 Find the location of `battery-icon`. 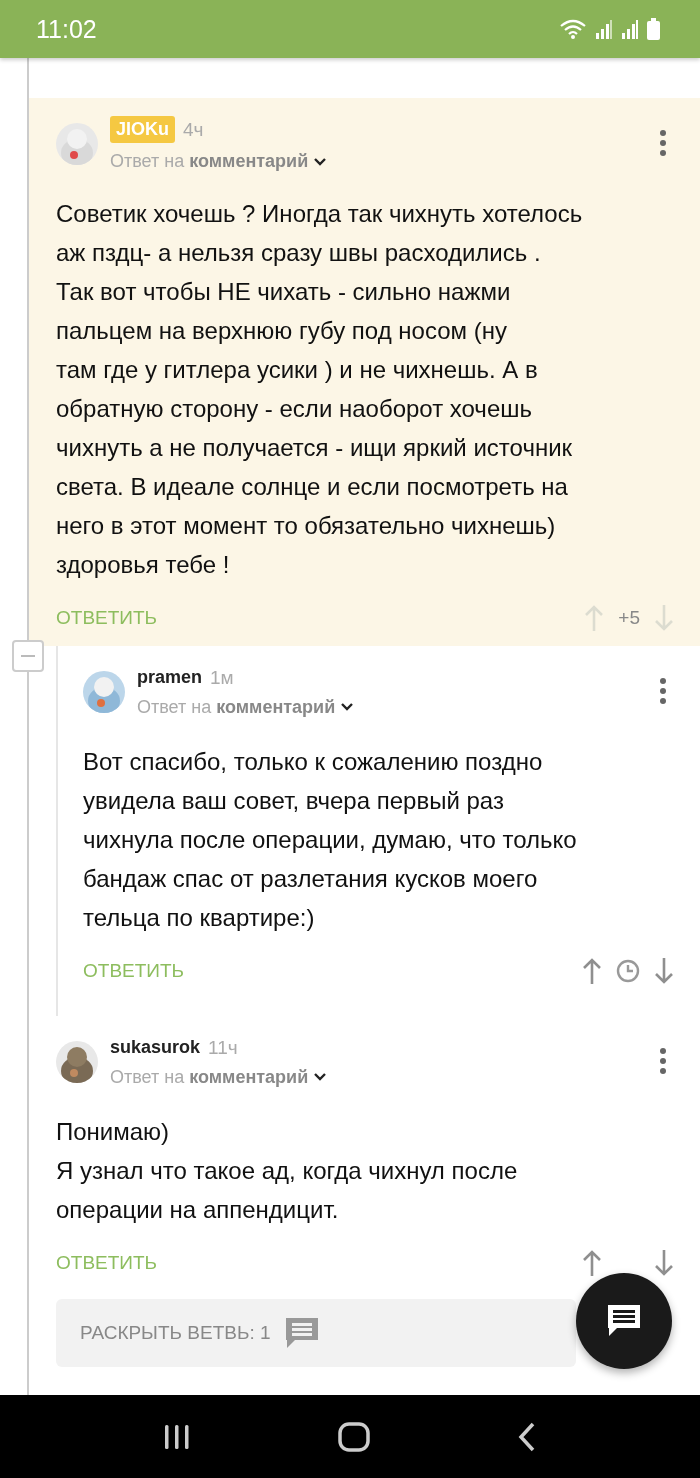

battery-icon is located at coordinates (653, 29).